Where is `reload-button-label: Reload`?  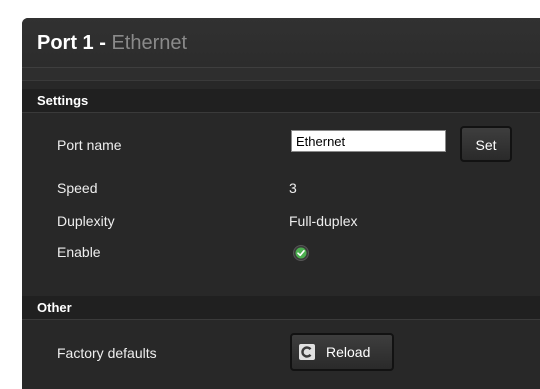
reload-button-label: Reload is located at coordinates (348, 352).